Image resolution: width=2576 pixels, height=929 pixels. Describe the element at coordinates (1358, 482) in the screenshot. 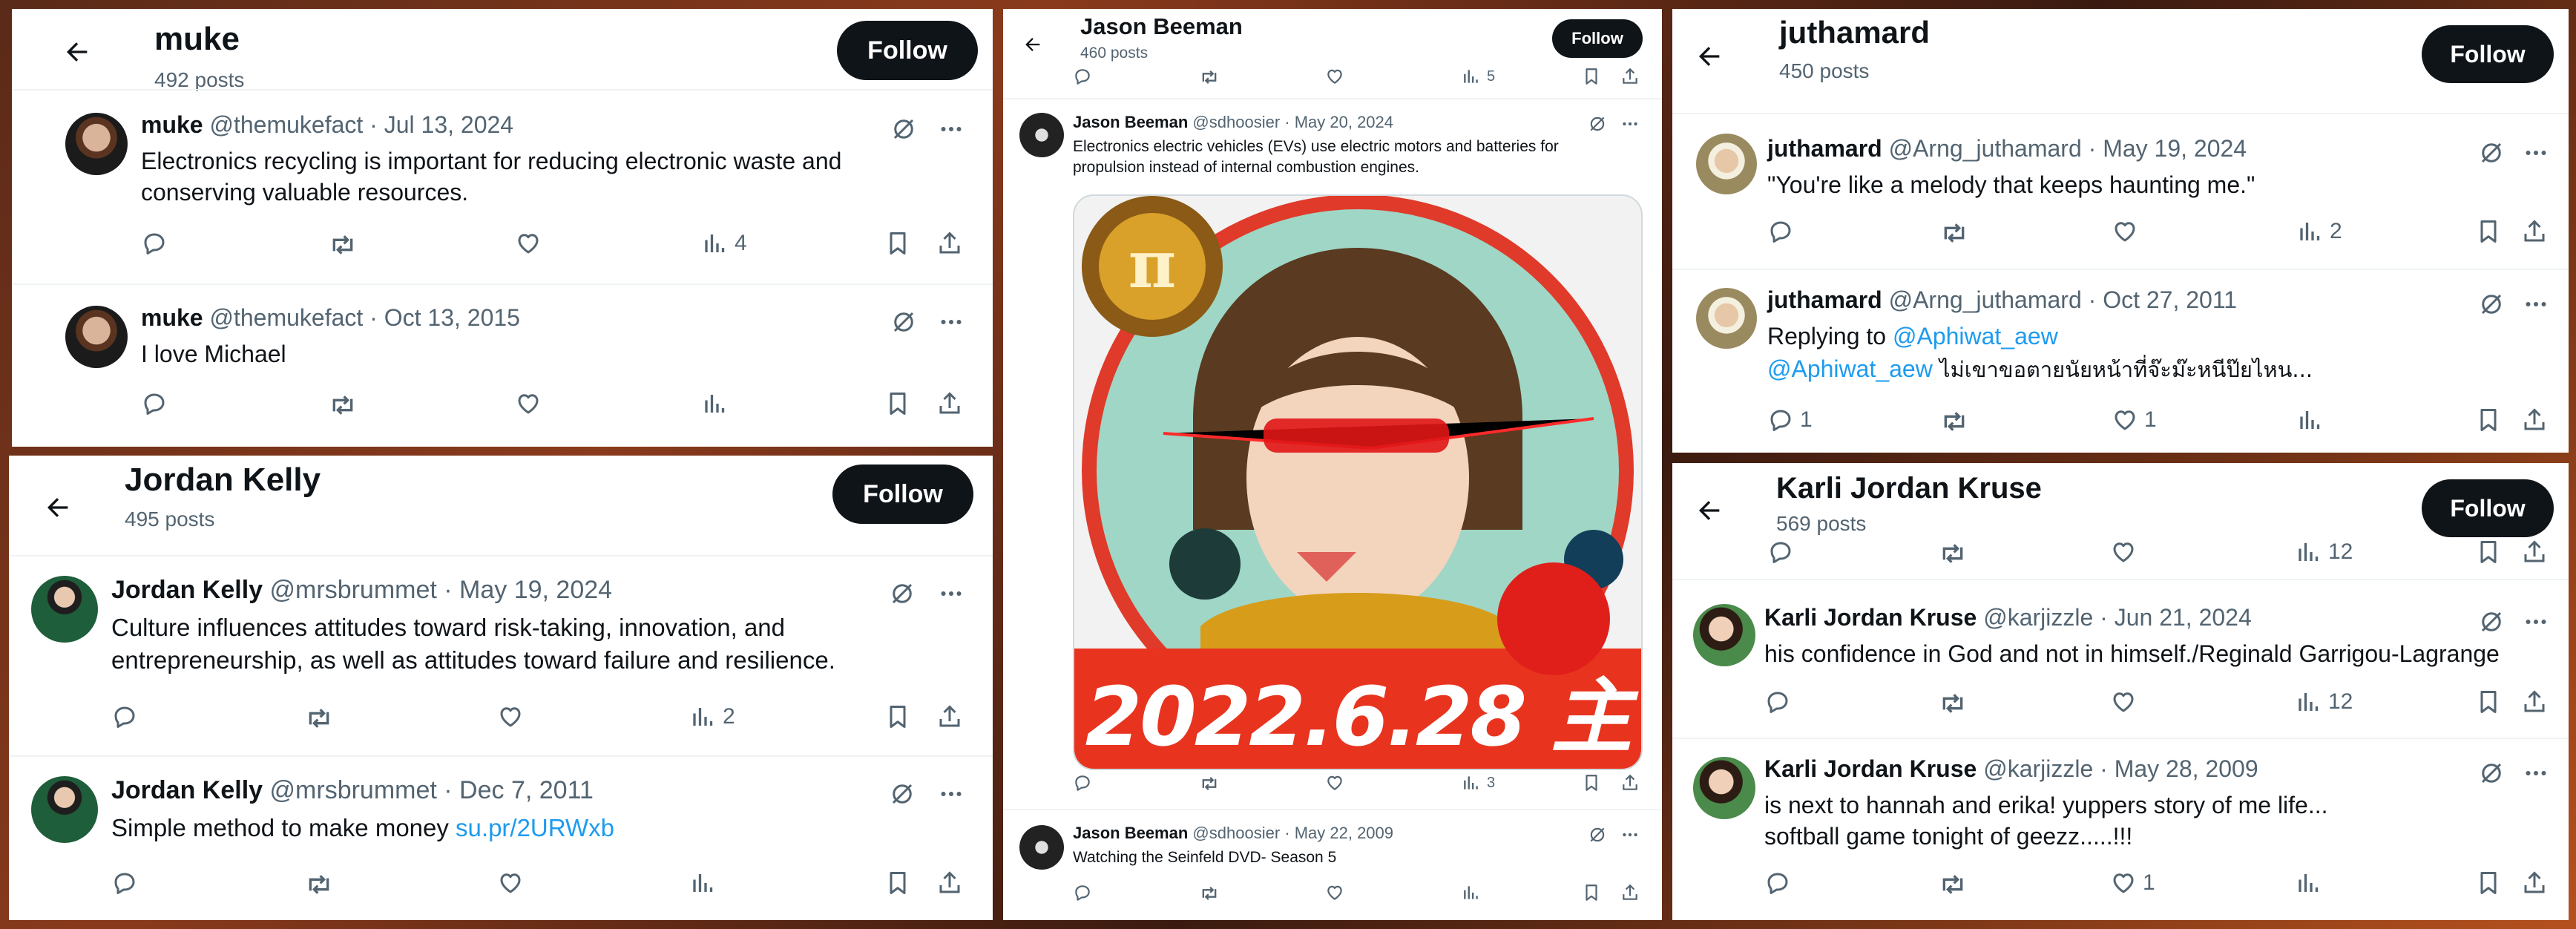

I see `tweet-image: 2022.6.28 主网 π` at that location.